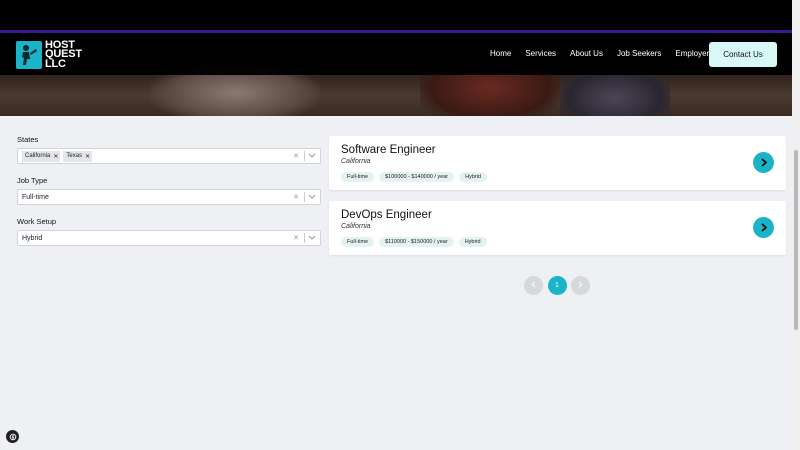 The image size is (800, 450). Describe the element at coordinates (500, 53) in the screenshot. I see `nav-home: Home` at that location.